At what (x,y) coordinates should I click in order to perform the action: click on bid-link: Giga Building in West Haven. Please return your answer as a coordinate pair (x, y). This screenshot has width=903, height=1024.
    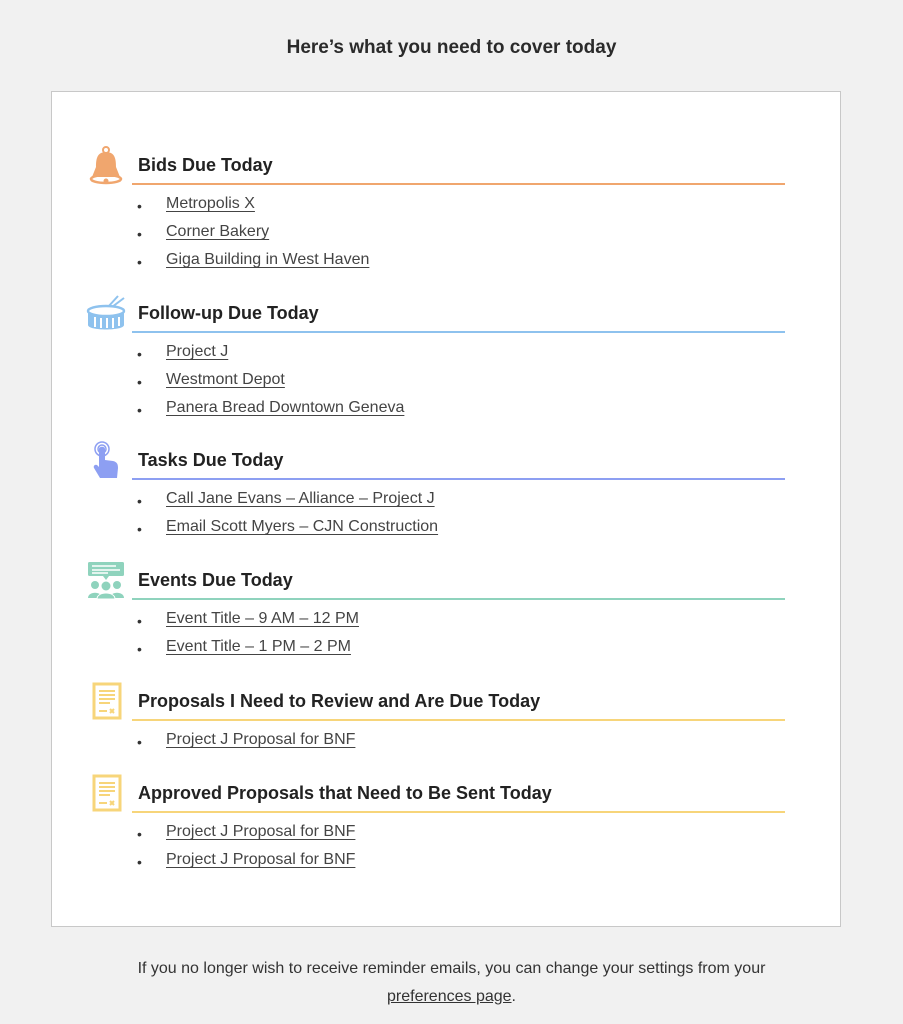
    Looking at the image, I should click on (267, 260).